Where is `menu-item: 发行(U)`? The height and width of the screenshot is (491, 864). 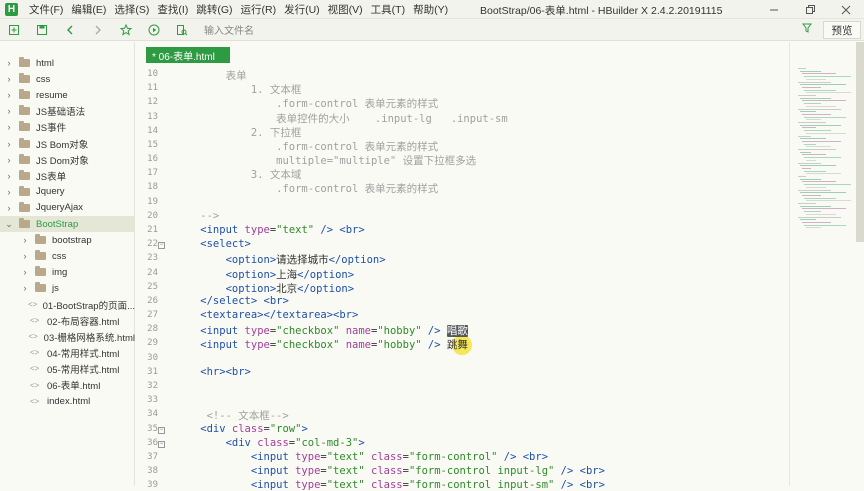
menu-item: 发行(U) is located at coordinates (302, 9).